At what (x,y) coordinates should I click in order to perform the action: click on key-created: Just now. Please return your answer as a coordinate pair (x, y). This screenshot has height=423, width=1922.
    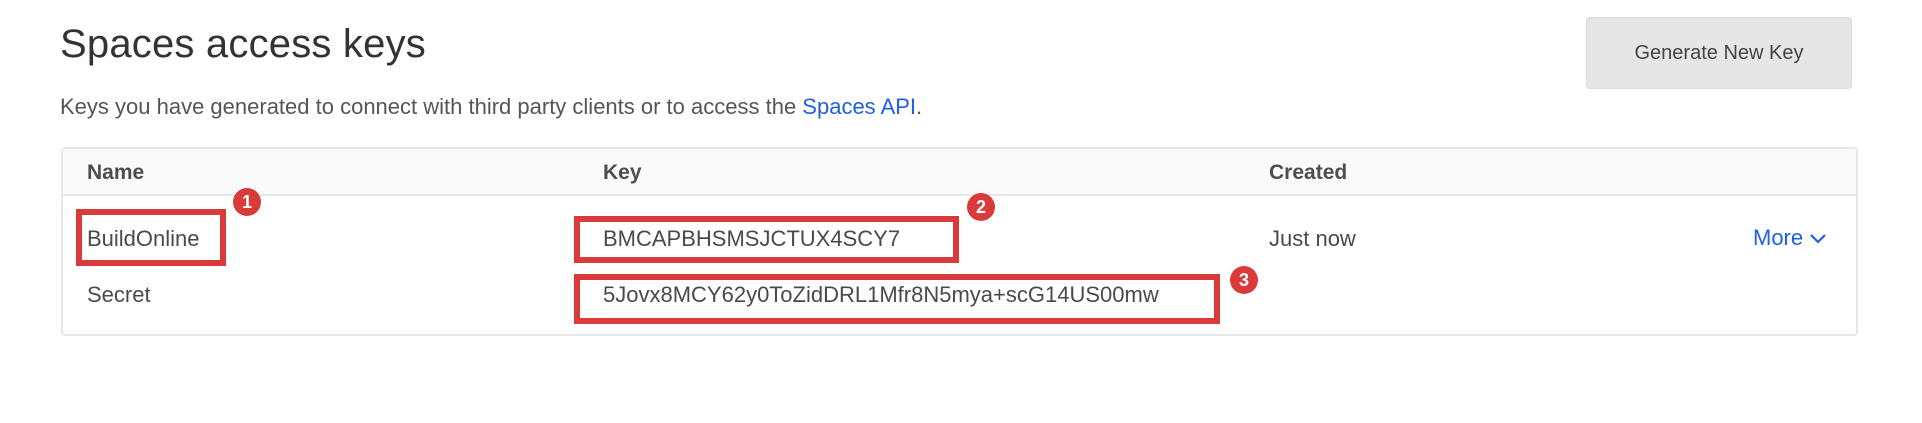
    Looking at the image, I should click on (1312, 238).